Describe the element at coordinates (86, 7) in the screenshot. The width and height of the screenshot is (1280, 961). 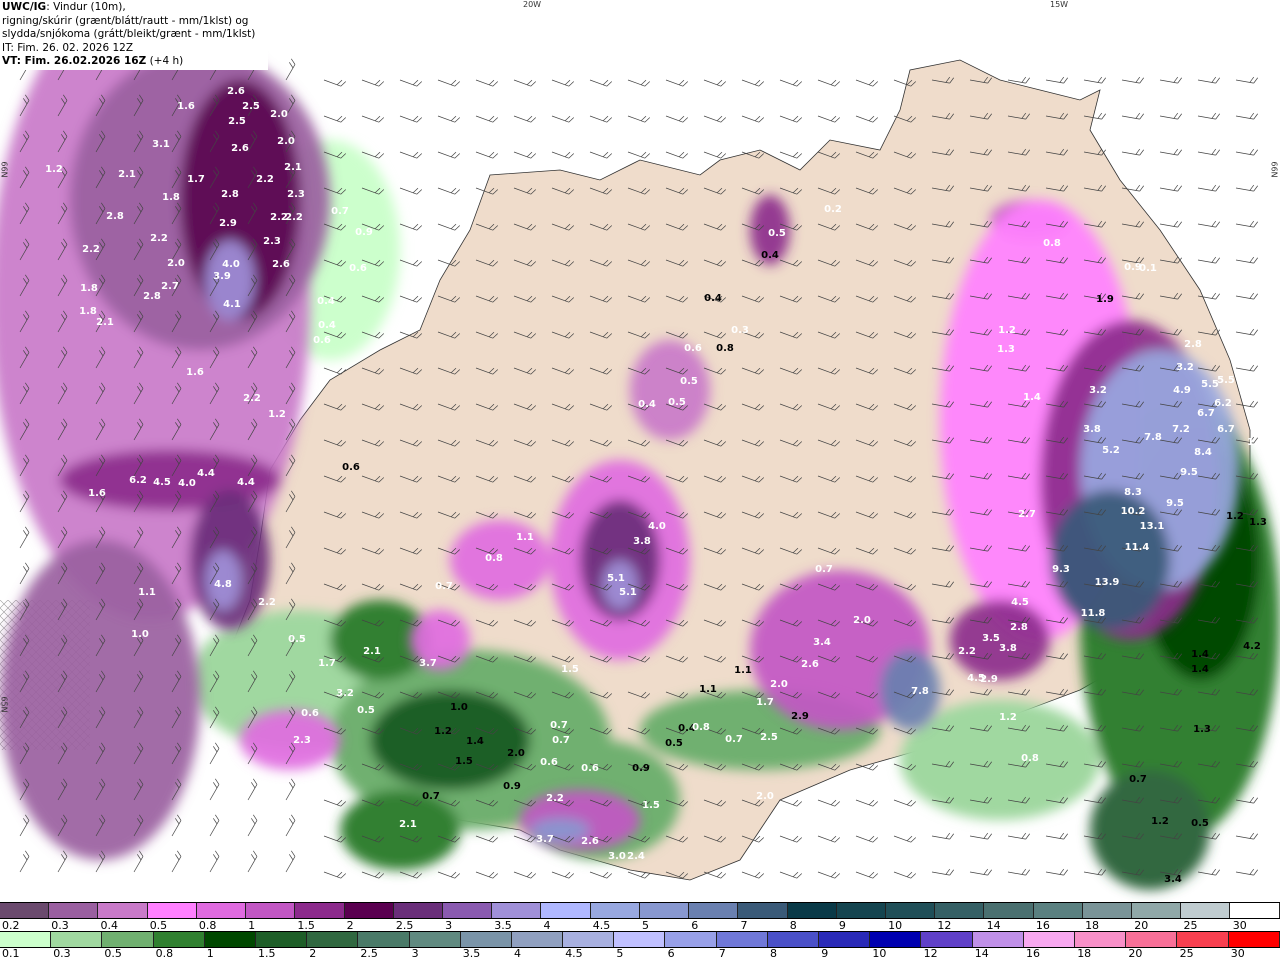
I see `title-line1: : Vindur (10m),` at that location.